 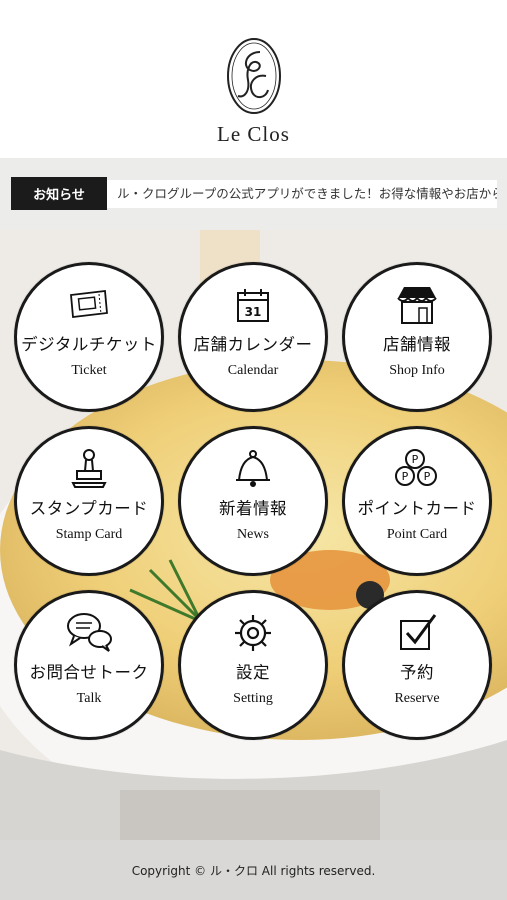 What do you see at coordinates (253, 633) in the screenshot?
I see `gear-icon` at bounding box center [253, 633].